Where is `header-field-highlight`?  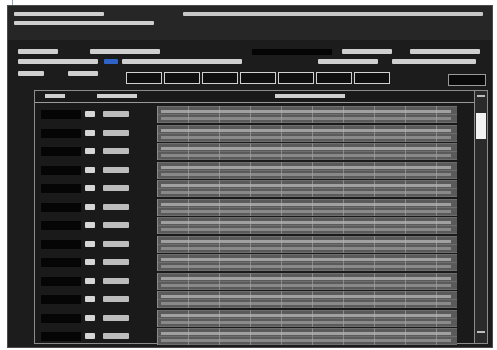
header-field-highlight is located at coordinates (111, 61).